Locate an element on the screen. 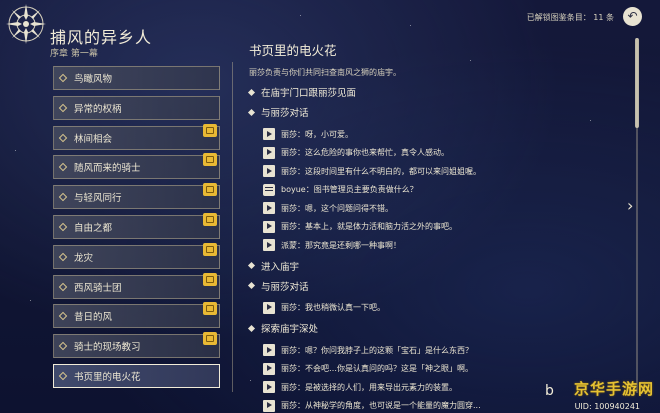  dialogue-line: 丽莎：不会吧…你是认真问的吗？这是「神之眼」啊。 is located at coordinates (446, 369).